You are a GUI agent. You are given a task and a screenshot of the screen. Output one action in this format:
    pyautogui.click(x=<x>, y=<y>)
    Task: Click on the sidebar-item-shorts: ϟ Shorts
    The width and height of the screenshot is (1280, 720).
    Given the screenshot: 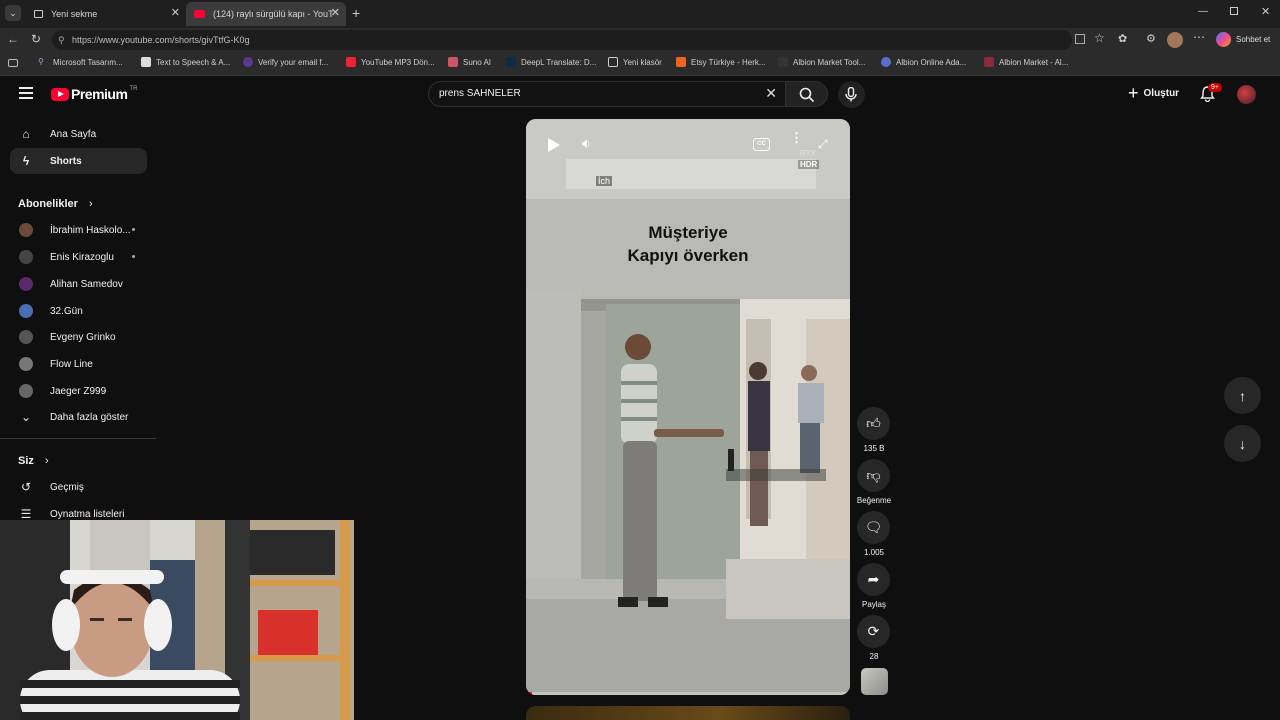 What is the action you would take?
    pyautogui.click(x=78, y=161)
    